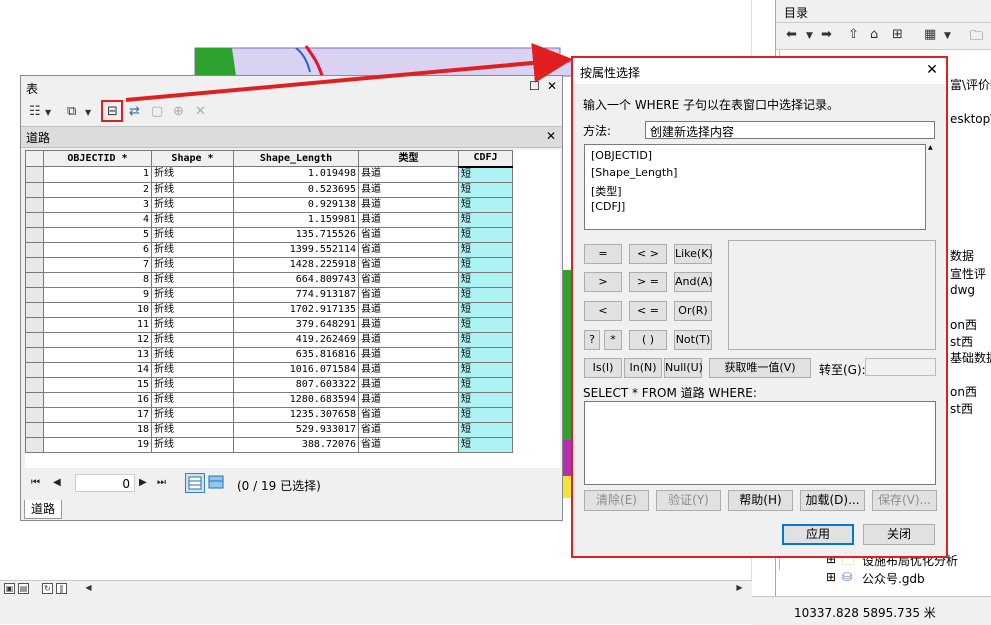  Describe the element at coordinates (296, 339) in the screenshot. I see `table-cell: 419.262469` at that location.